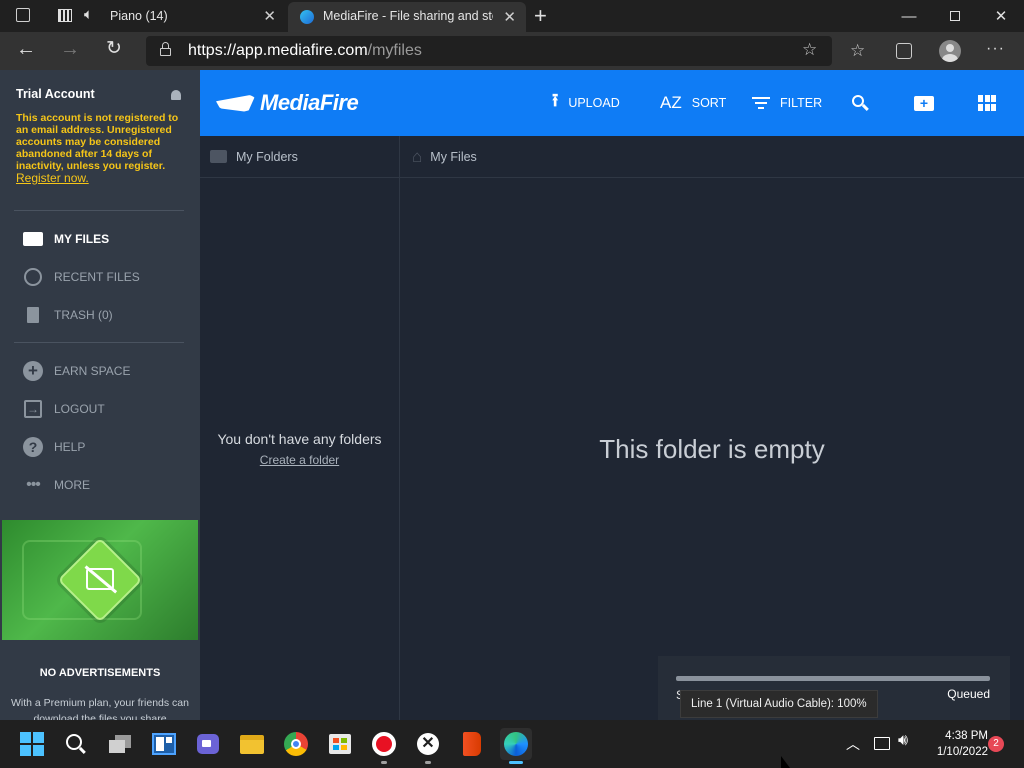  What do you see at coordinates (833, 678) in the screenshot?
I see `upload-progress-bar` at bounding box center [833, 678].